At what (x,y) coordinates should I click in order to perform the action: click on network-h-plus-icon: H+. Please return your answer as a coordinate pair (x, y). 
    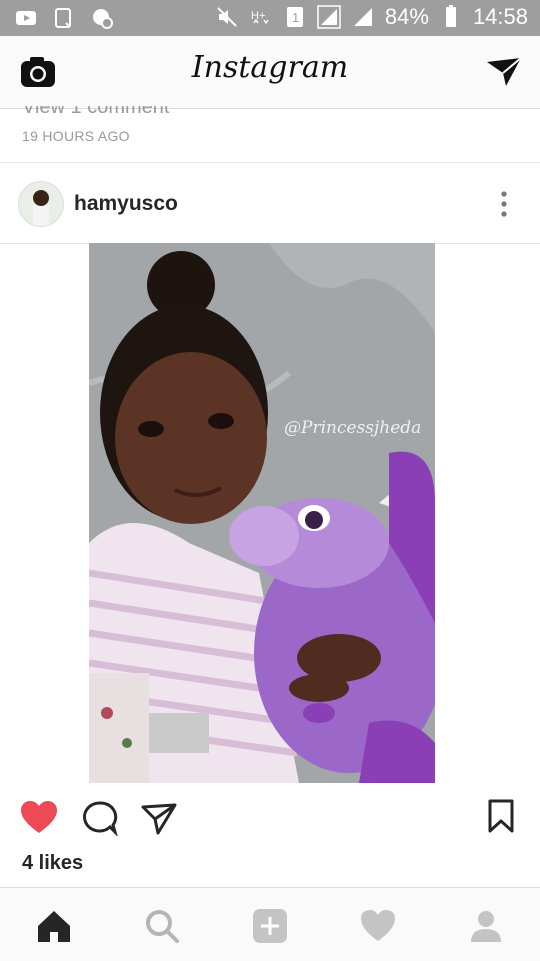
    Looking at the image, I should click on (260, 17).